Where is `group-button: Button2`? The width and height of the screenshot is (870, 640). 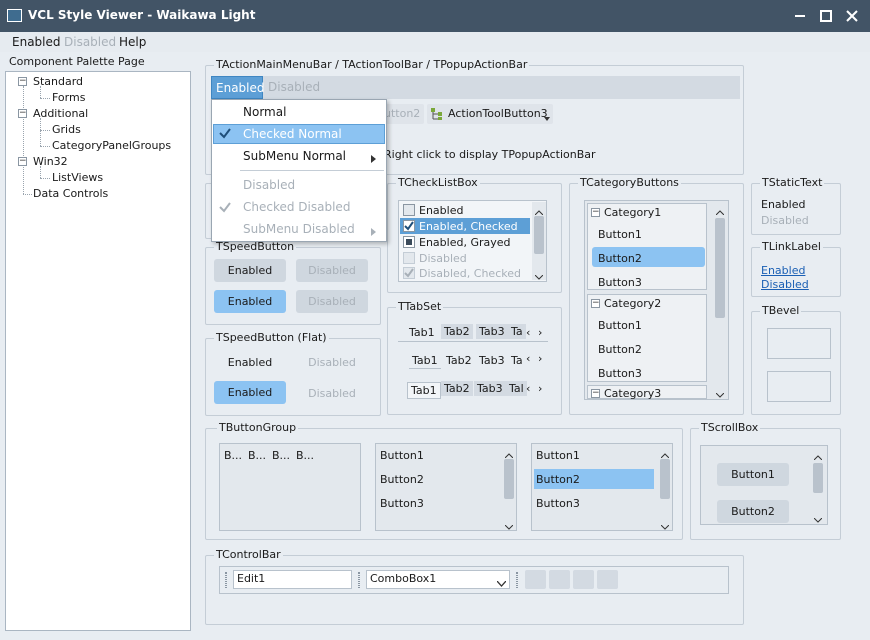
group-button: Button2 is located at coordinates (402, 479).